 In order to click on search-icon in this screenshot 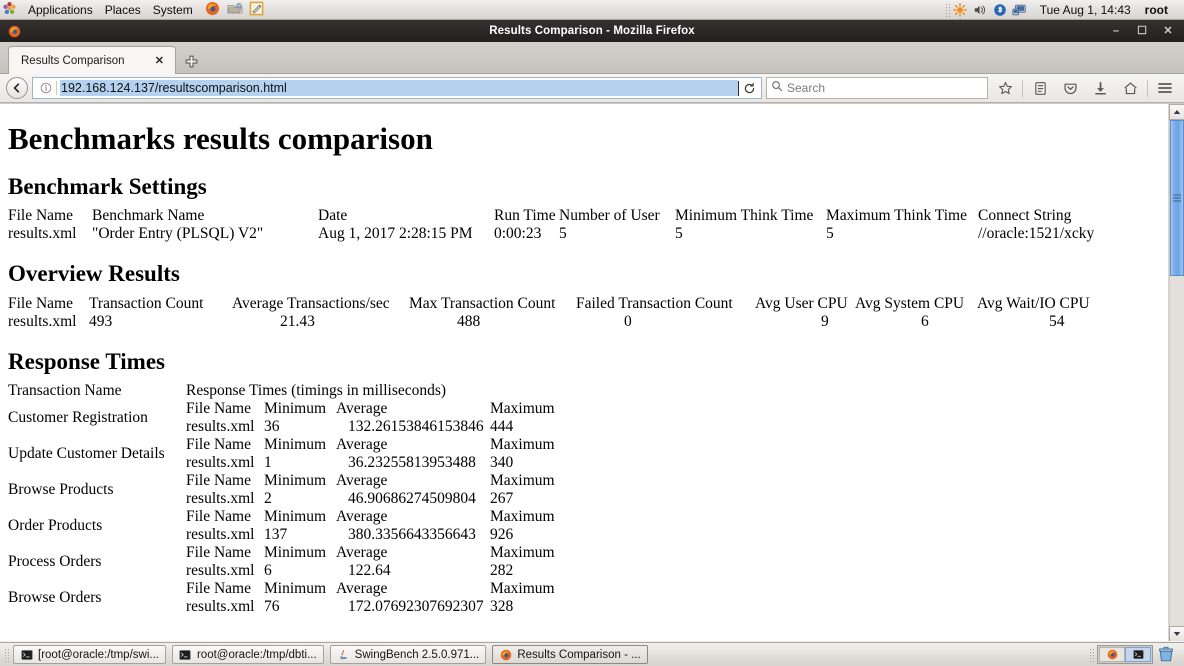, I will do `click(777, 88)`.